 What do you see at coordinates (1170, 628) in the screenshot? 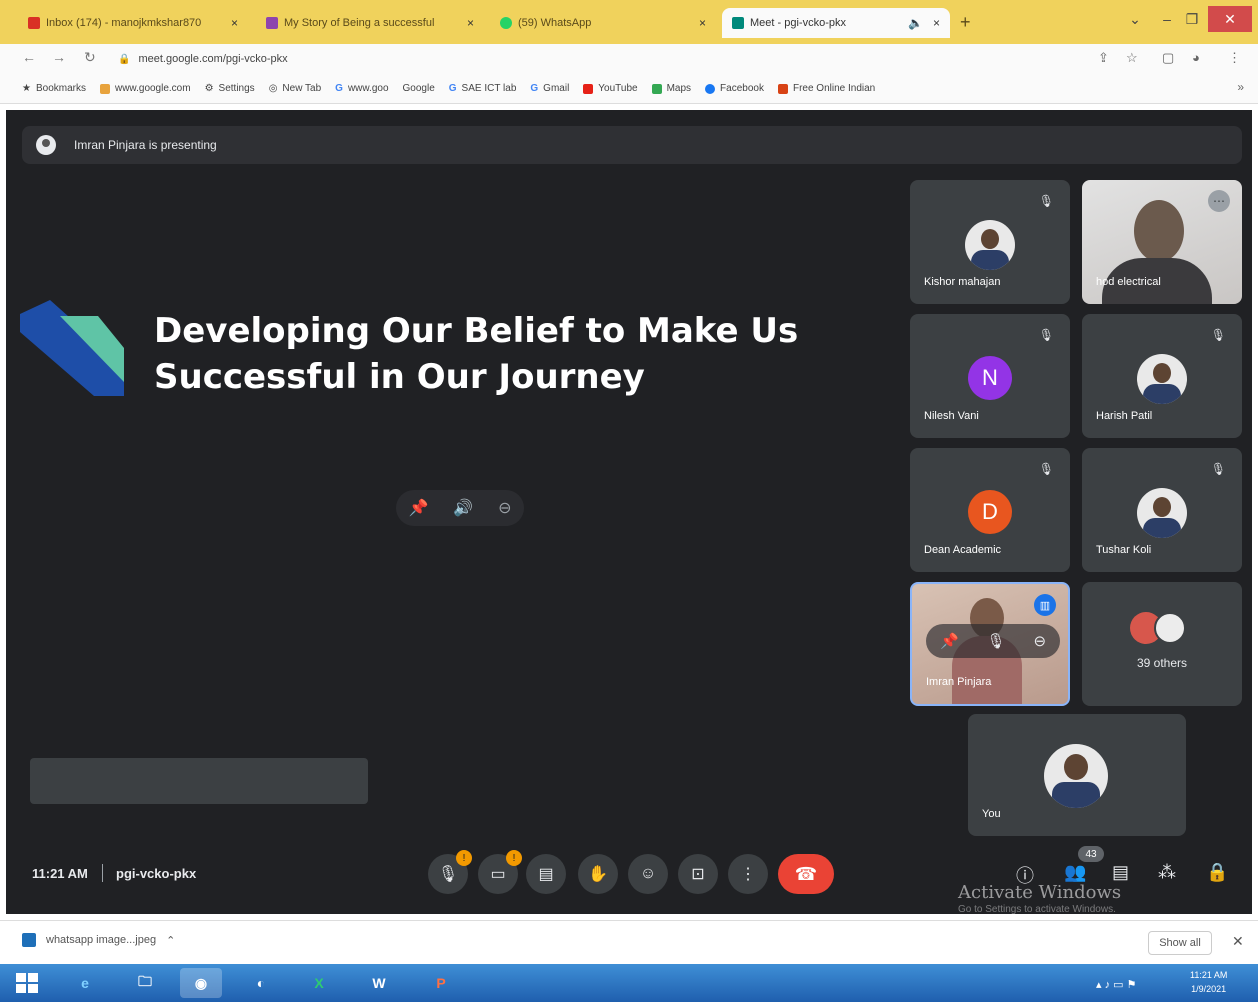
I see `avatar` at bounding box center [1170, 628].